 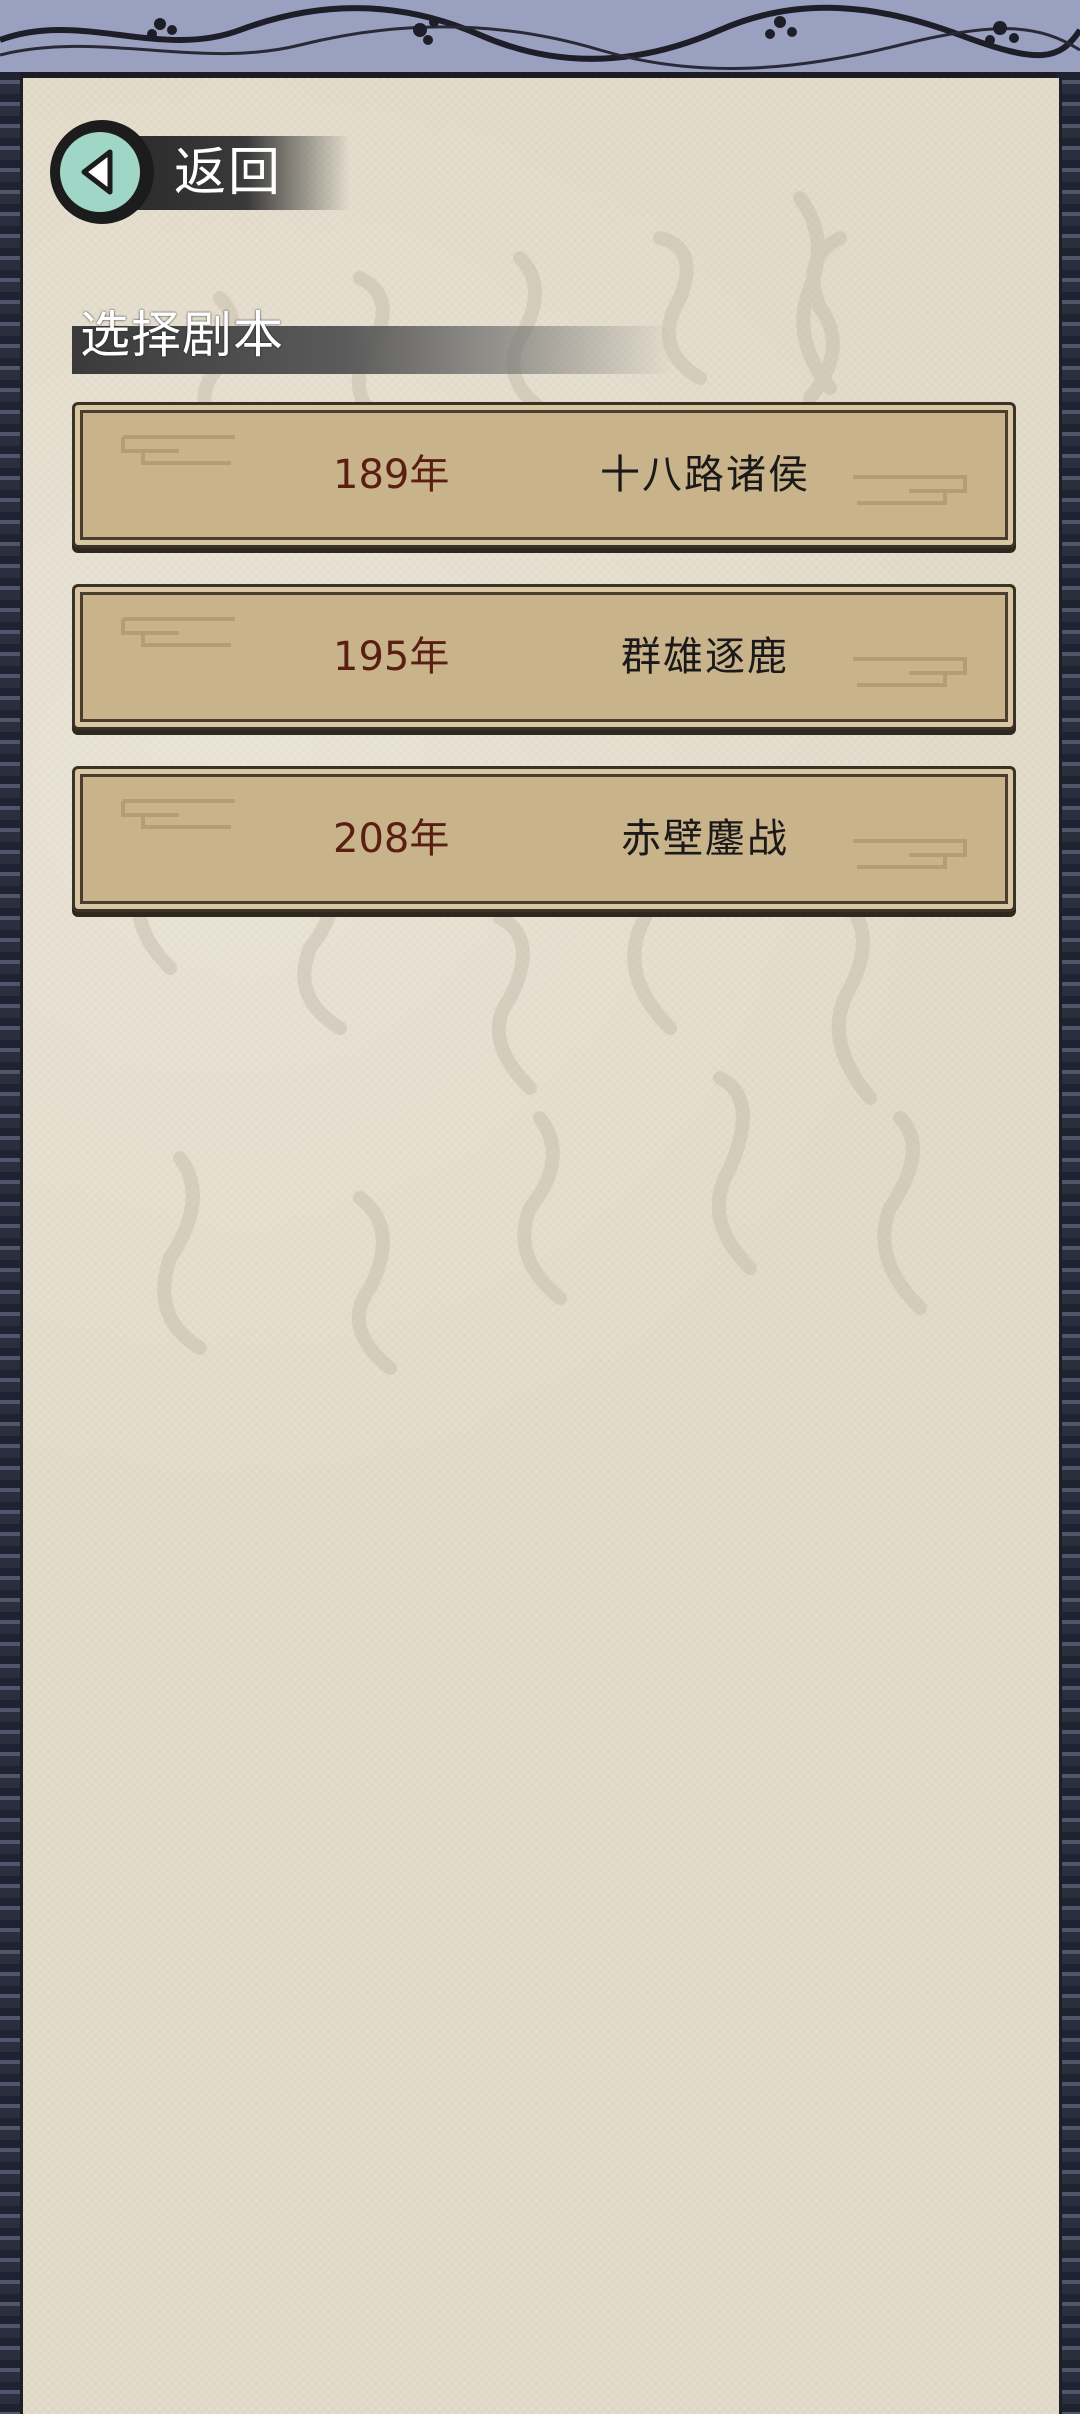 What do you see at coordinates (97, 172) in the screenshot?
I see `back-arrow-icon` at bounding box center [97, 172].